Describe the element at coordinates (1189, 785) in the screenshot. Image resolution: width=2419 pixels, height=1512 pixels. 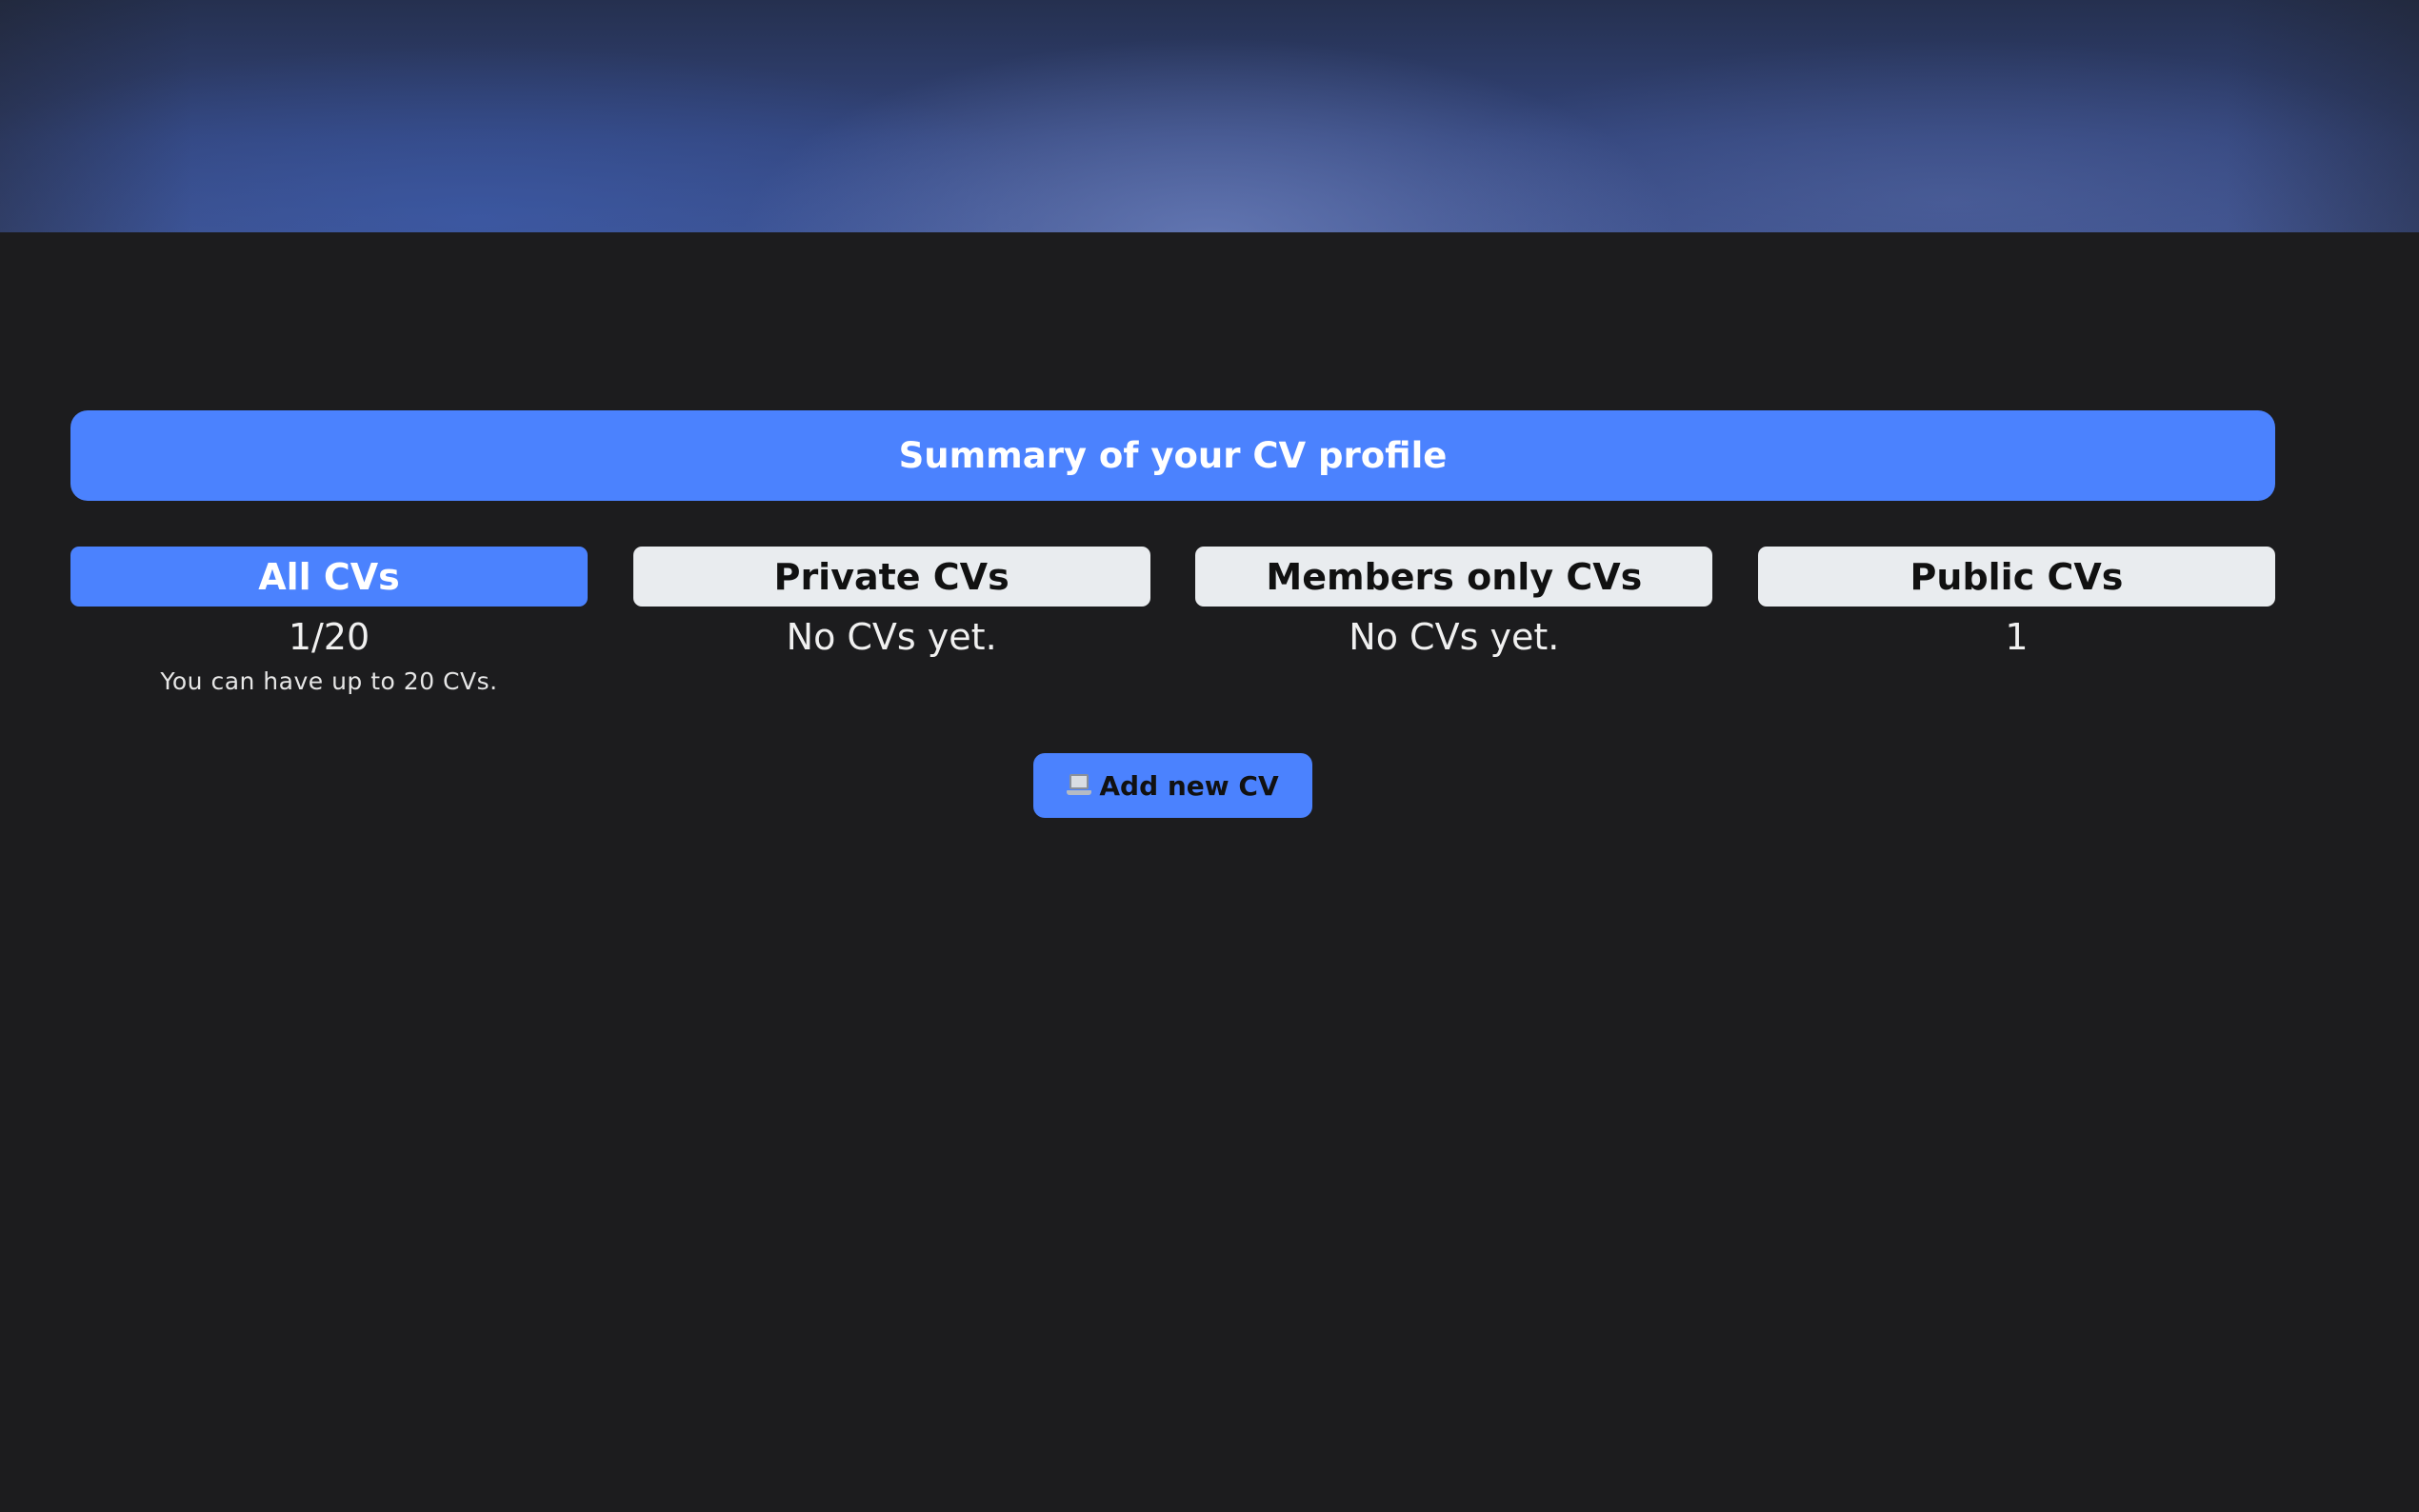
I see `add-new-cv-label: Add new CV` at that location.